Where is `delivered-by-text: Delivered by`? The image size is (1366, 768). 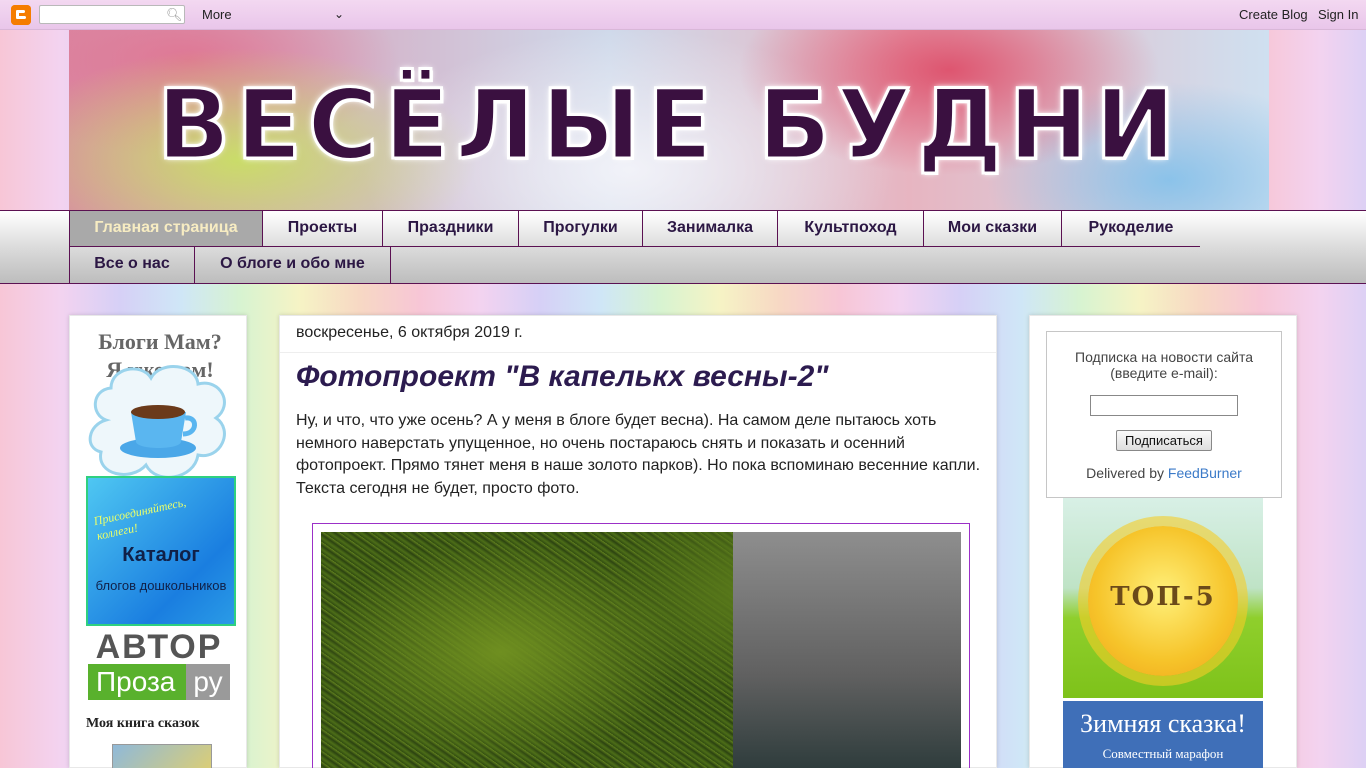
delivered-by-text: Delivered by is located at coordinates (1125, 473).